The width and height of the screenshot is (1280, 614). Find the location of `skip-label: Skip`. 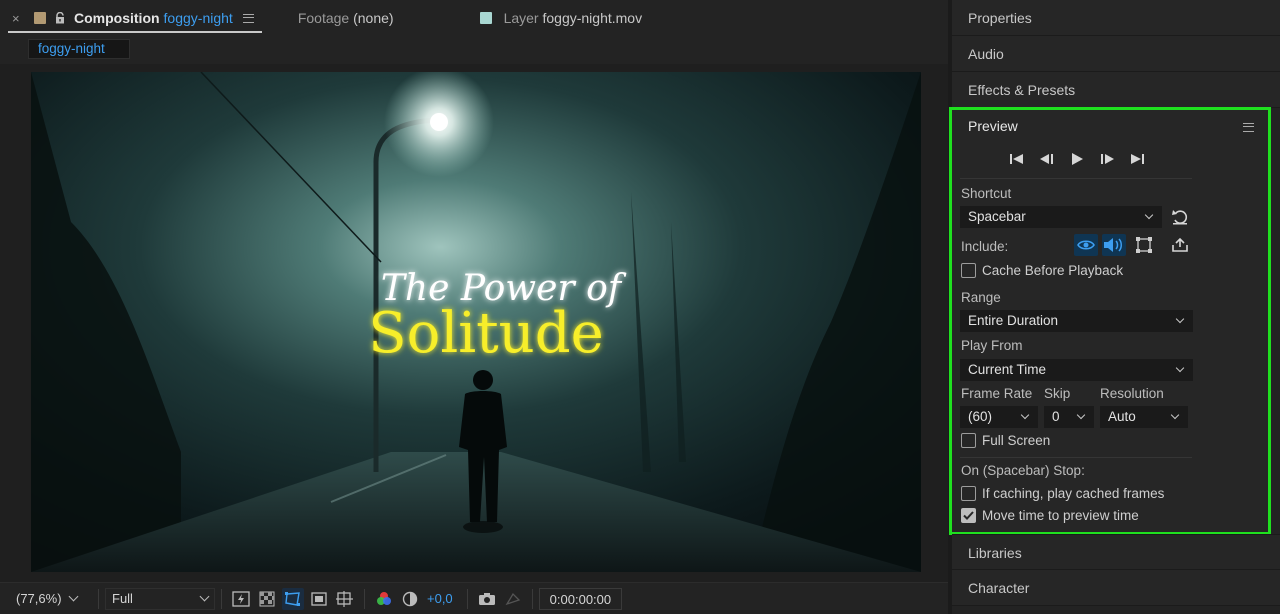

skip-label: Skip is located at coordinates (1057, 393).